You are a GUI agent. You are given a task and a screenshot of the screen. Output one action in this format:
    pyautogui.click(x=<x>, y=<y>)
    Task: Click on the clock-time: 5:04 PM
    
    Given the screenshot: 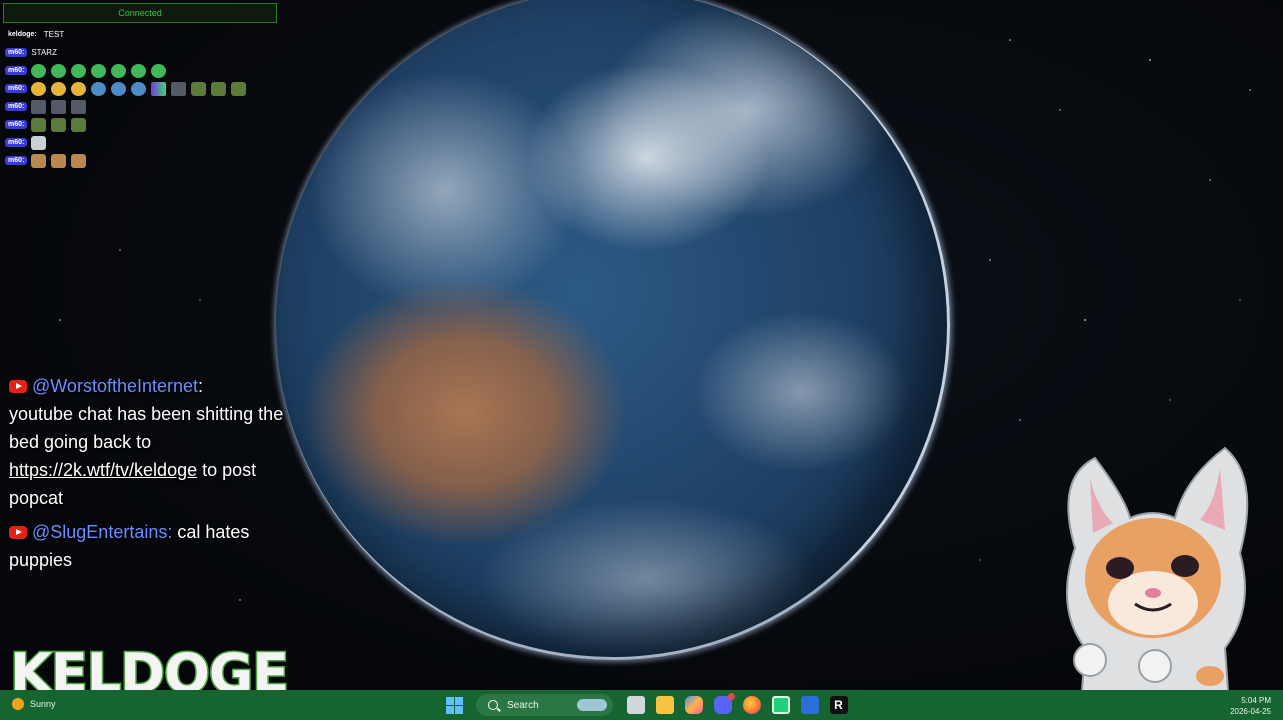 What is the action you would take?
    pyautogui.click(x=1256, y=700)
    